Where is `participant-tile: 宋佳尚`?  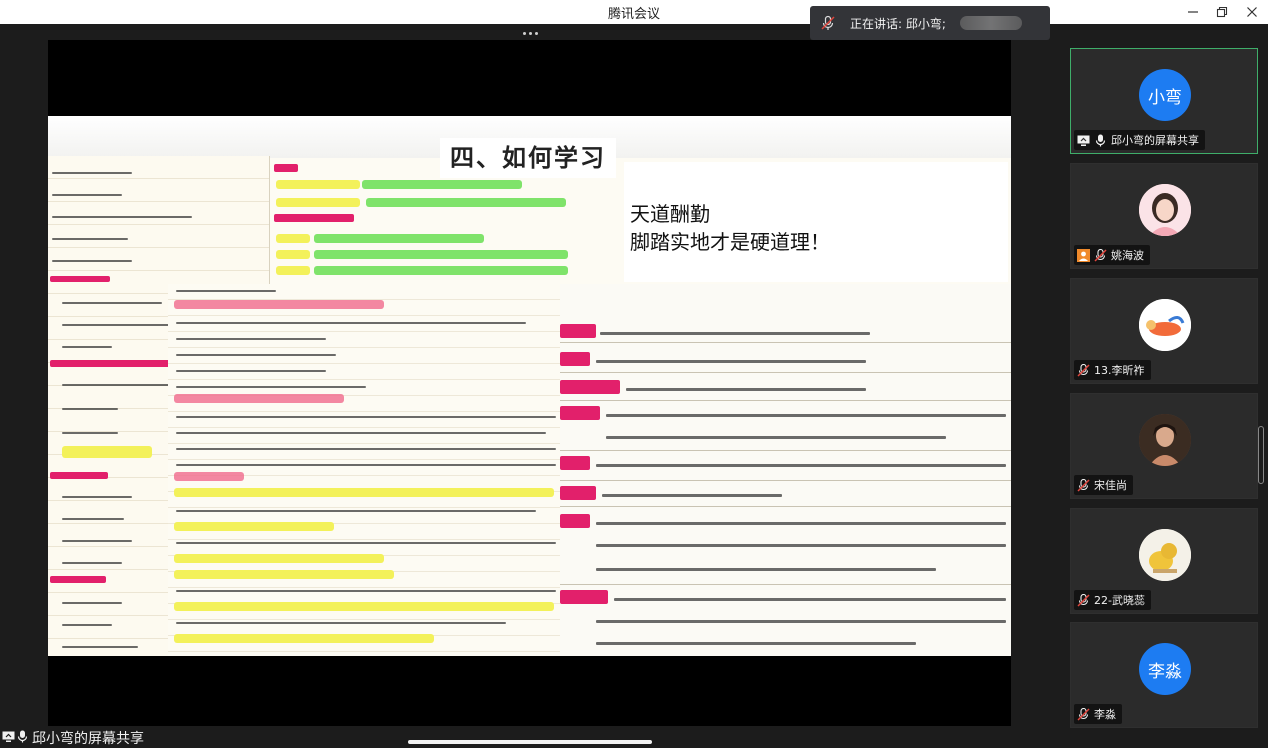 participant-tile: 宋佳尚 is located at coordinates (1164, 446).